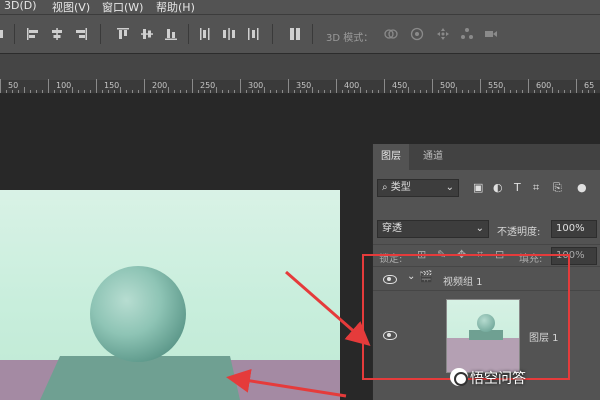  Describe the element at coordinates (498, 379) in the screenshot. I see `watermark: 悟空问答` at that location.